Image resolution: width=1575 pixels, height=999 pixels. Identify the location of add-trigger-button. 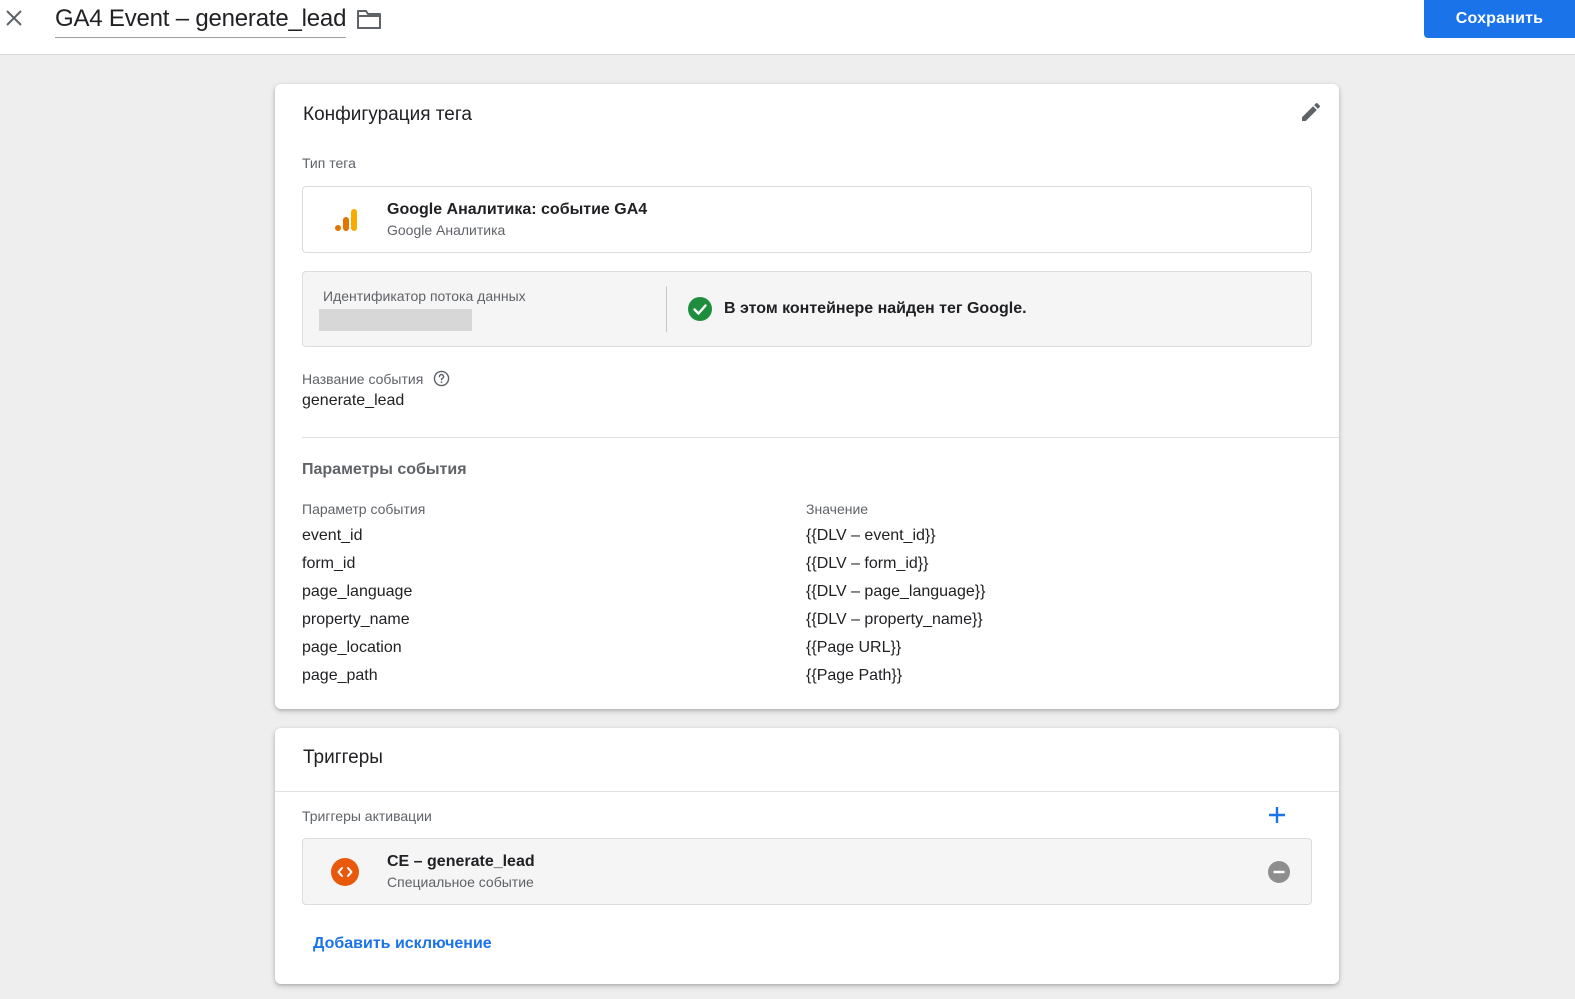
(1277, 815).